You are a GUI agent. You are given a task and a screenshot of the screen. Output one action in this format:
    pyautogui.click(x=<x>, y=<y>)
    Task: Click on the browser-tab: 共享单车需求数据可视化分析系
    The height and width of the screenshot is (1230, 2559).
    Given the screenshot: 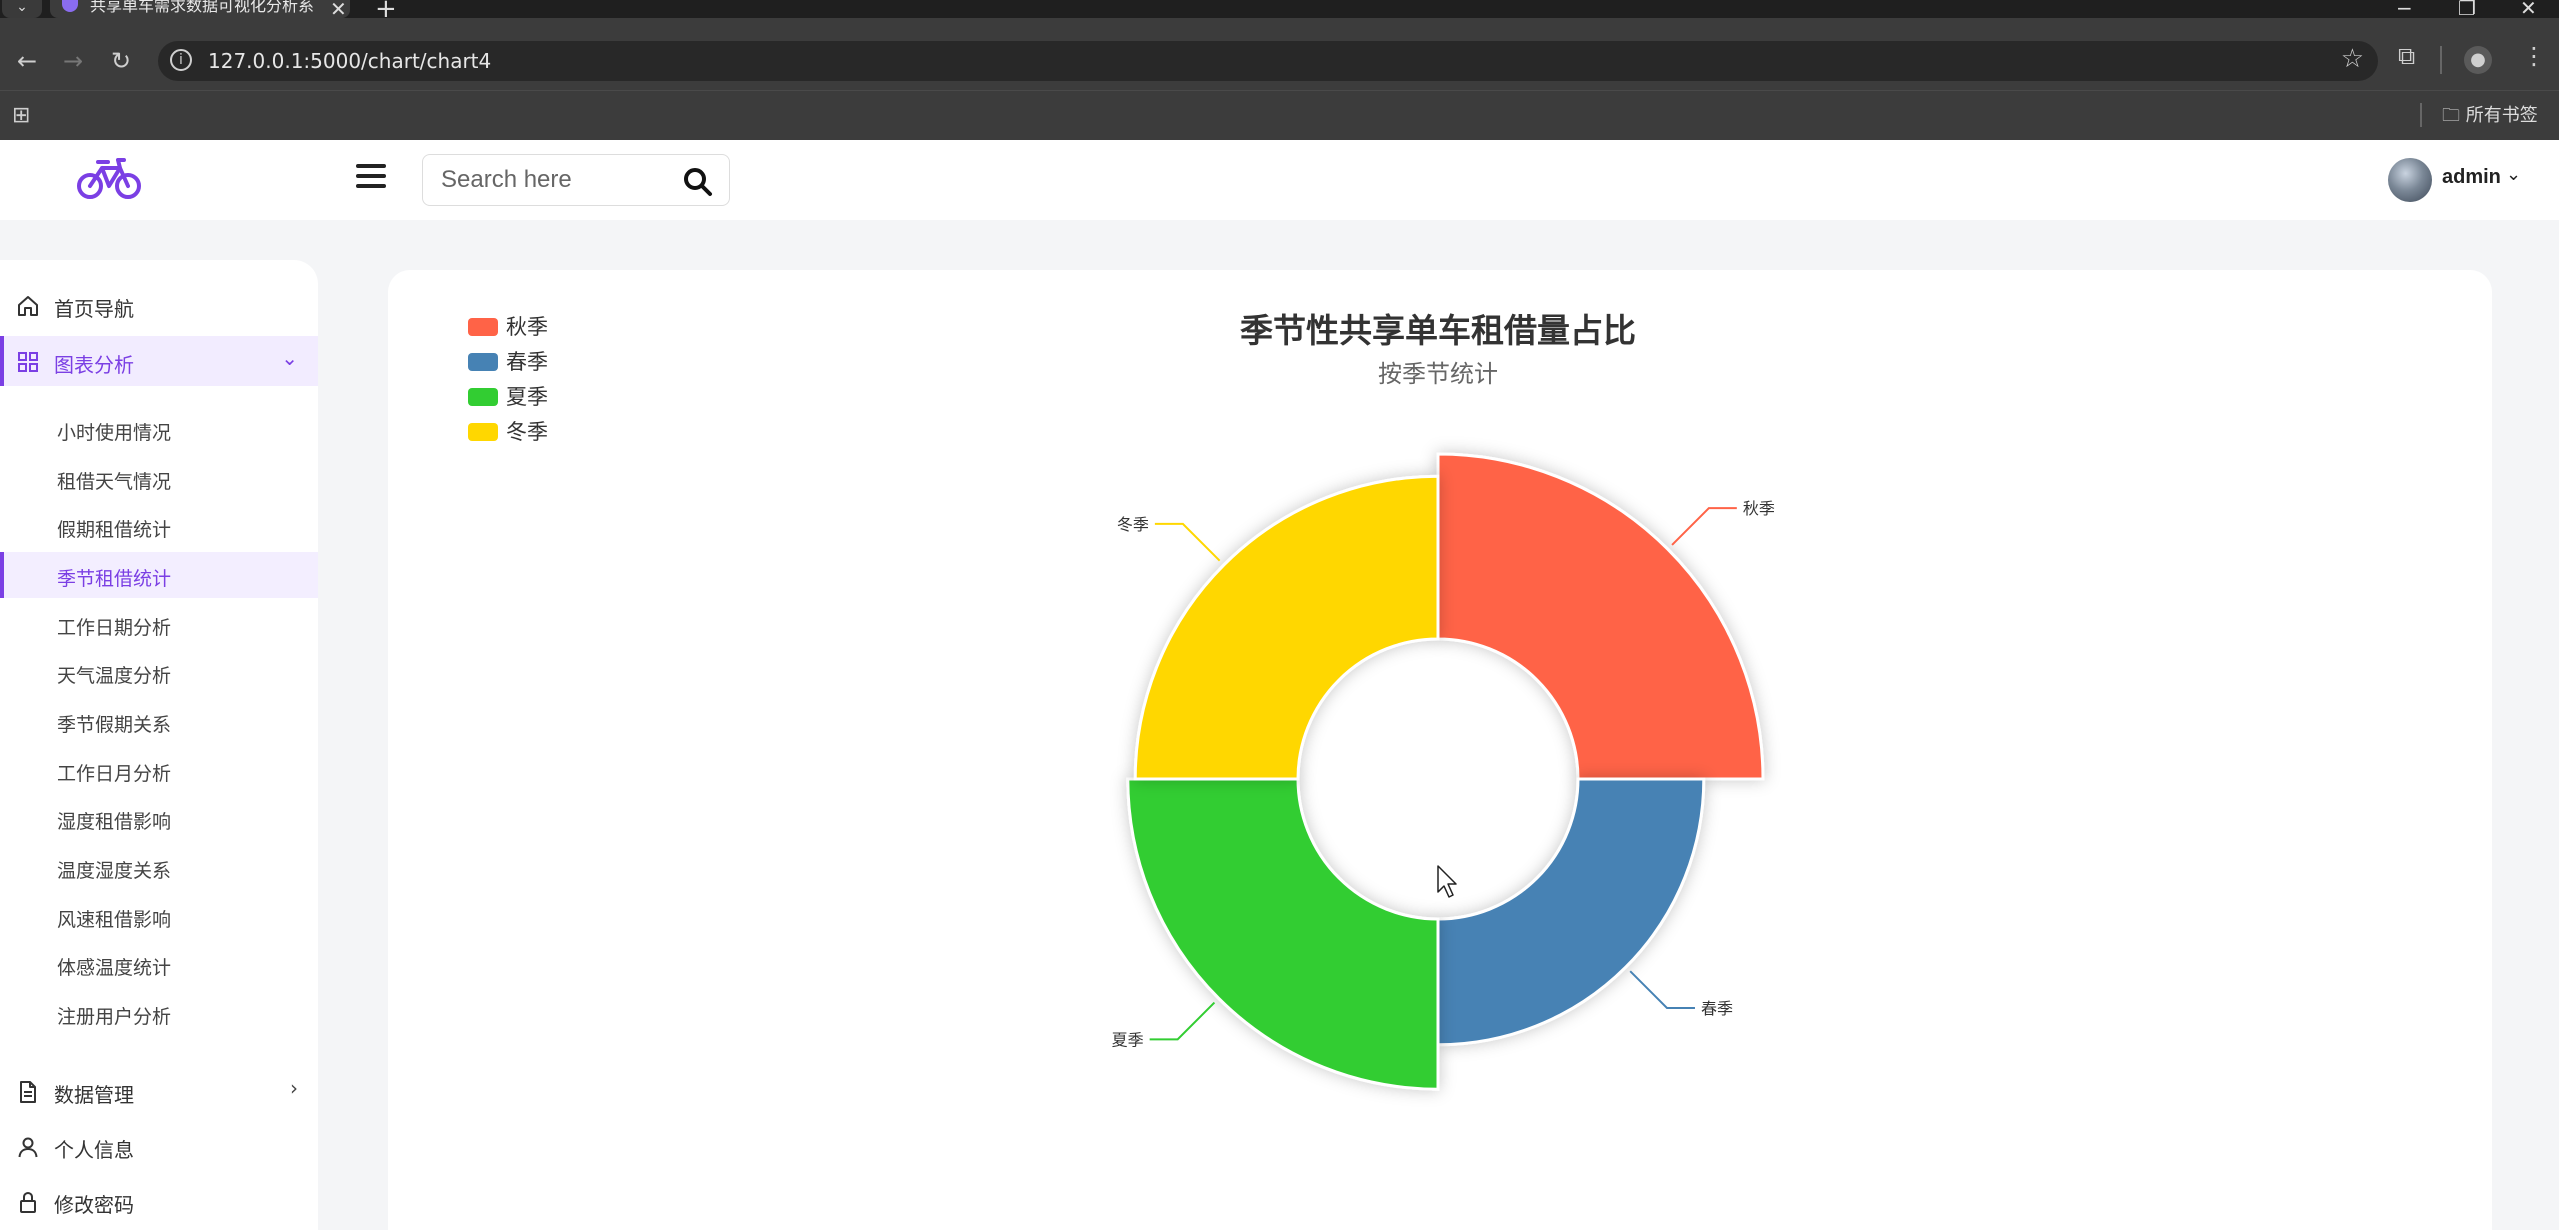 What is the action you would take?
    pyautogui.click(x=200, y=9)
    